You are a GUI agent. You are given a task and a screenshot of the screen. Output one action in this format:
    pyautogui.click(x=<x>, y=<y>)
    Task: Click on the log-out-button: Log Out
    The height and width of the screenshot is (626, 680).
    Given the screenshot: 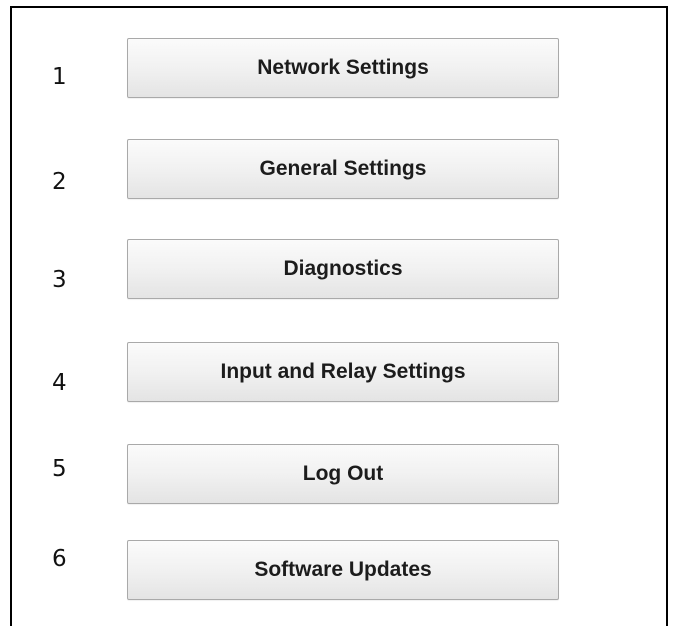 What is the action you would take?
    pyautogui.click(x=343, y=474)
    